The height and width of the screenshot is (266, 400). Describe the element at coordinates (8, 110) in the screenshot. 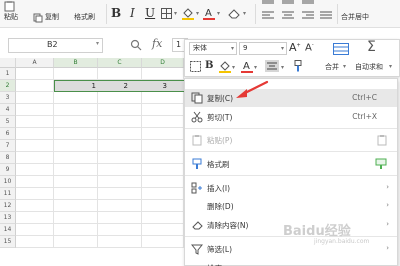

I see `row-header-4: 4` at that location.